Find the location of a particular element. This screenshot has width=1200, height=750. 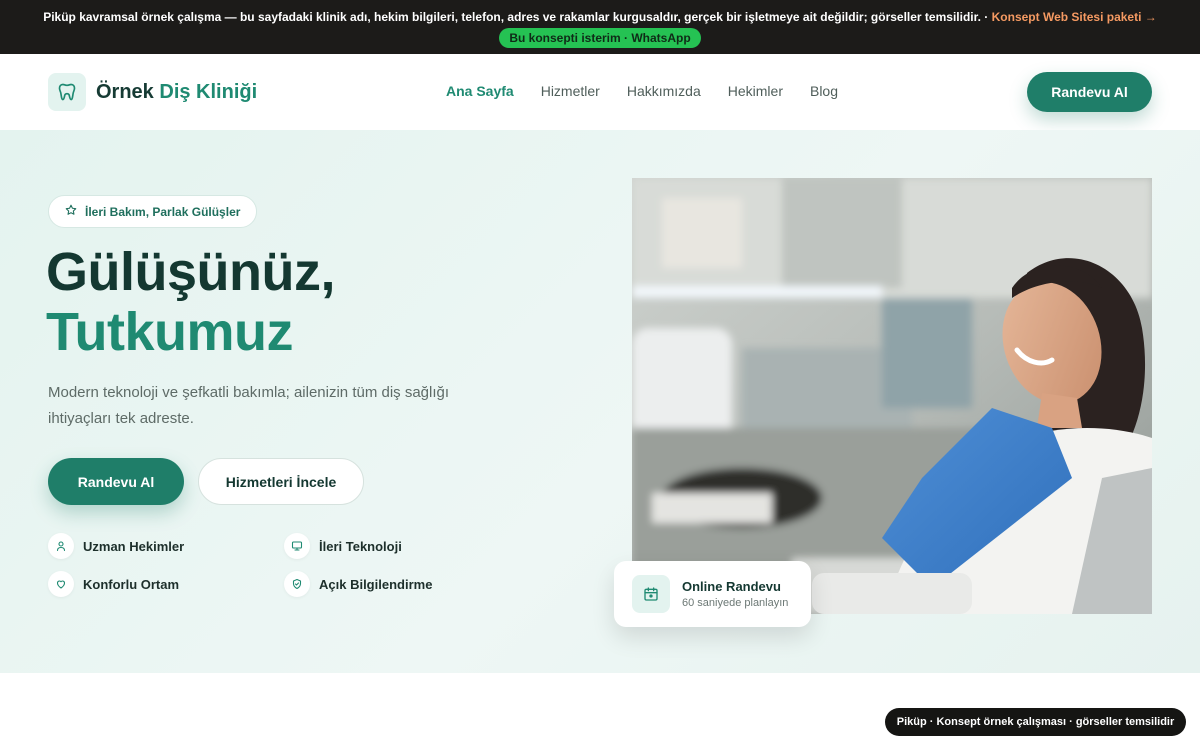

logo-word-1: Örnek is located at coordinates (125, 91).